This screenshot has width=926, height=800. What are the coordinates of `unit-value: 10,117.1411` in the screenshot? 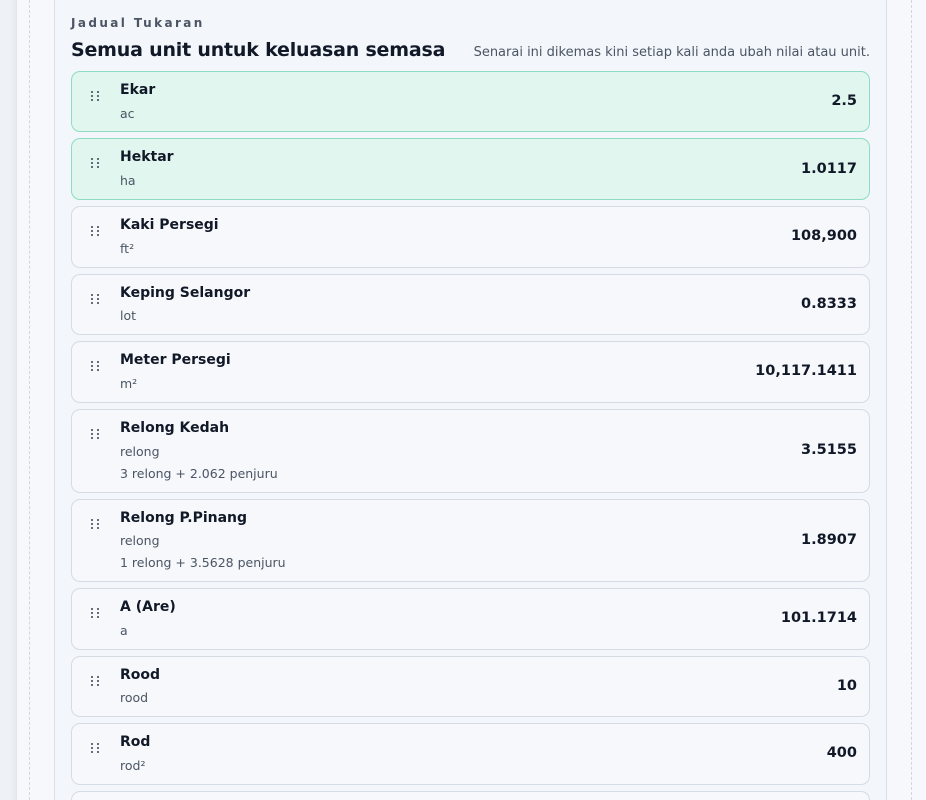 It's located at (806, 371).